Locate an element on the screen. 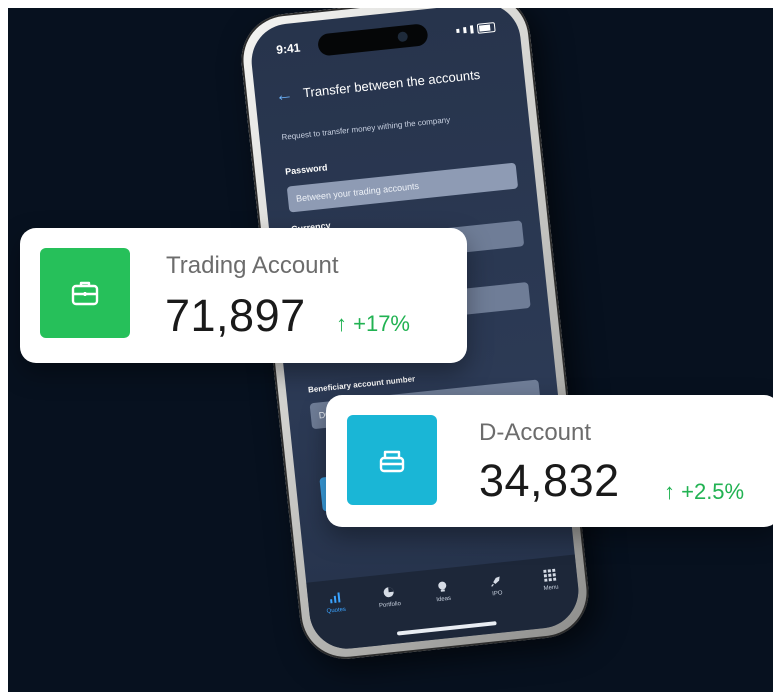 This screenshot has height=700, width=781. rocket-icon is located at coordinates (495, 580).